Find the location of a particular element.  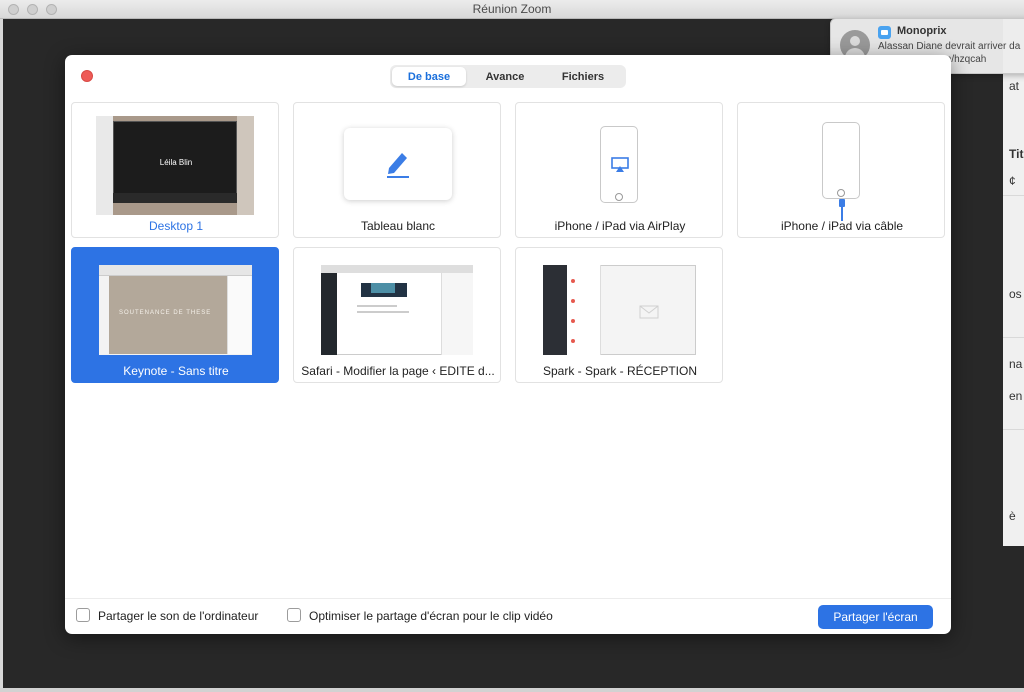

tab-advanced: Avance is located at coordinates (505, 76).